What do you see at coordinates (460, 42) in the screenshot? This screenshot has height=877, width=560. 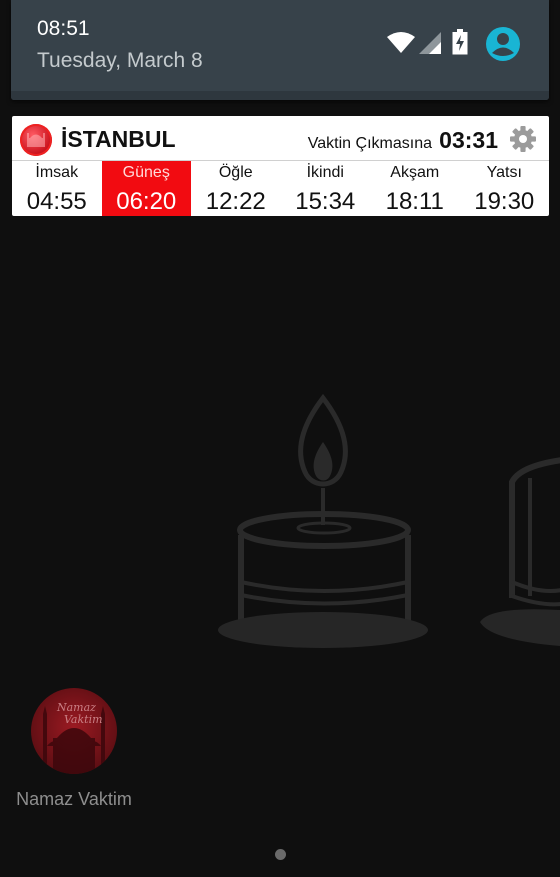 I see `battery-charging-icon` at bounding box center [460, 42].